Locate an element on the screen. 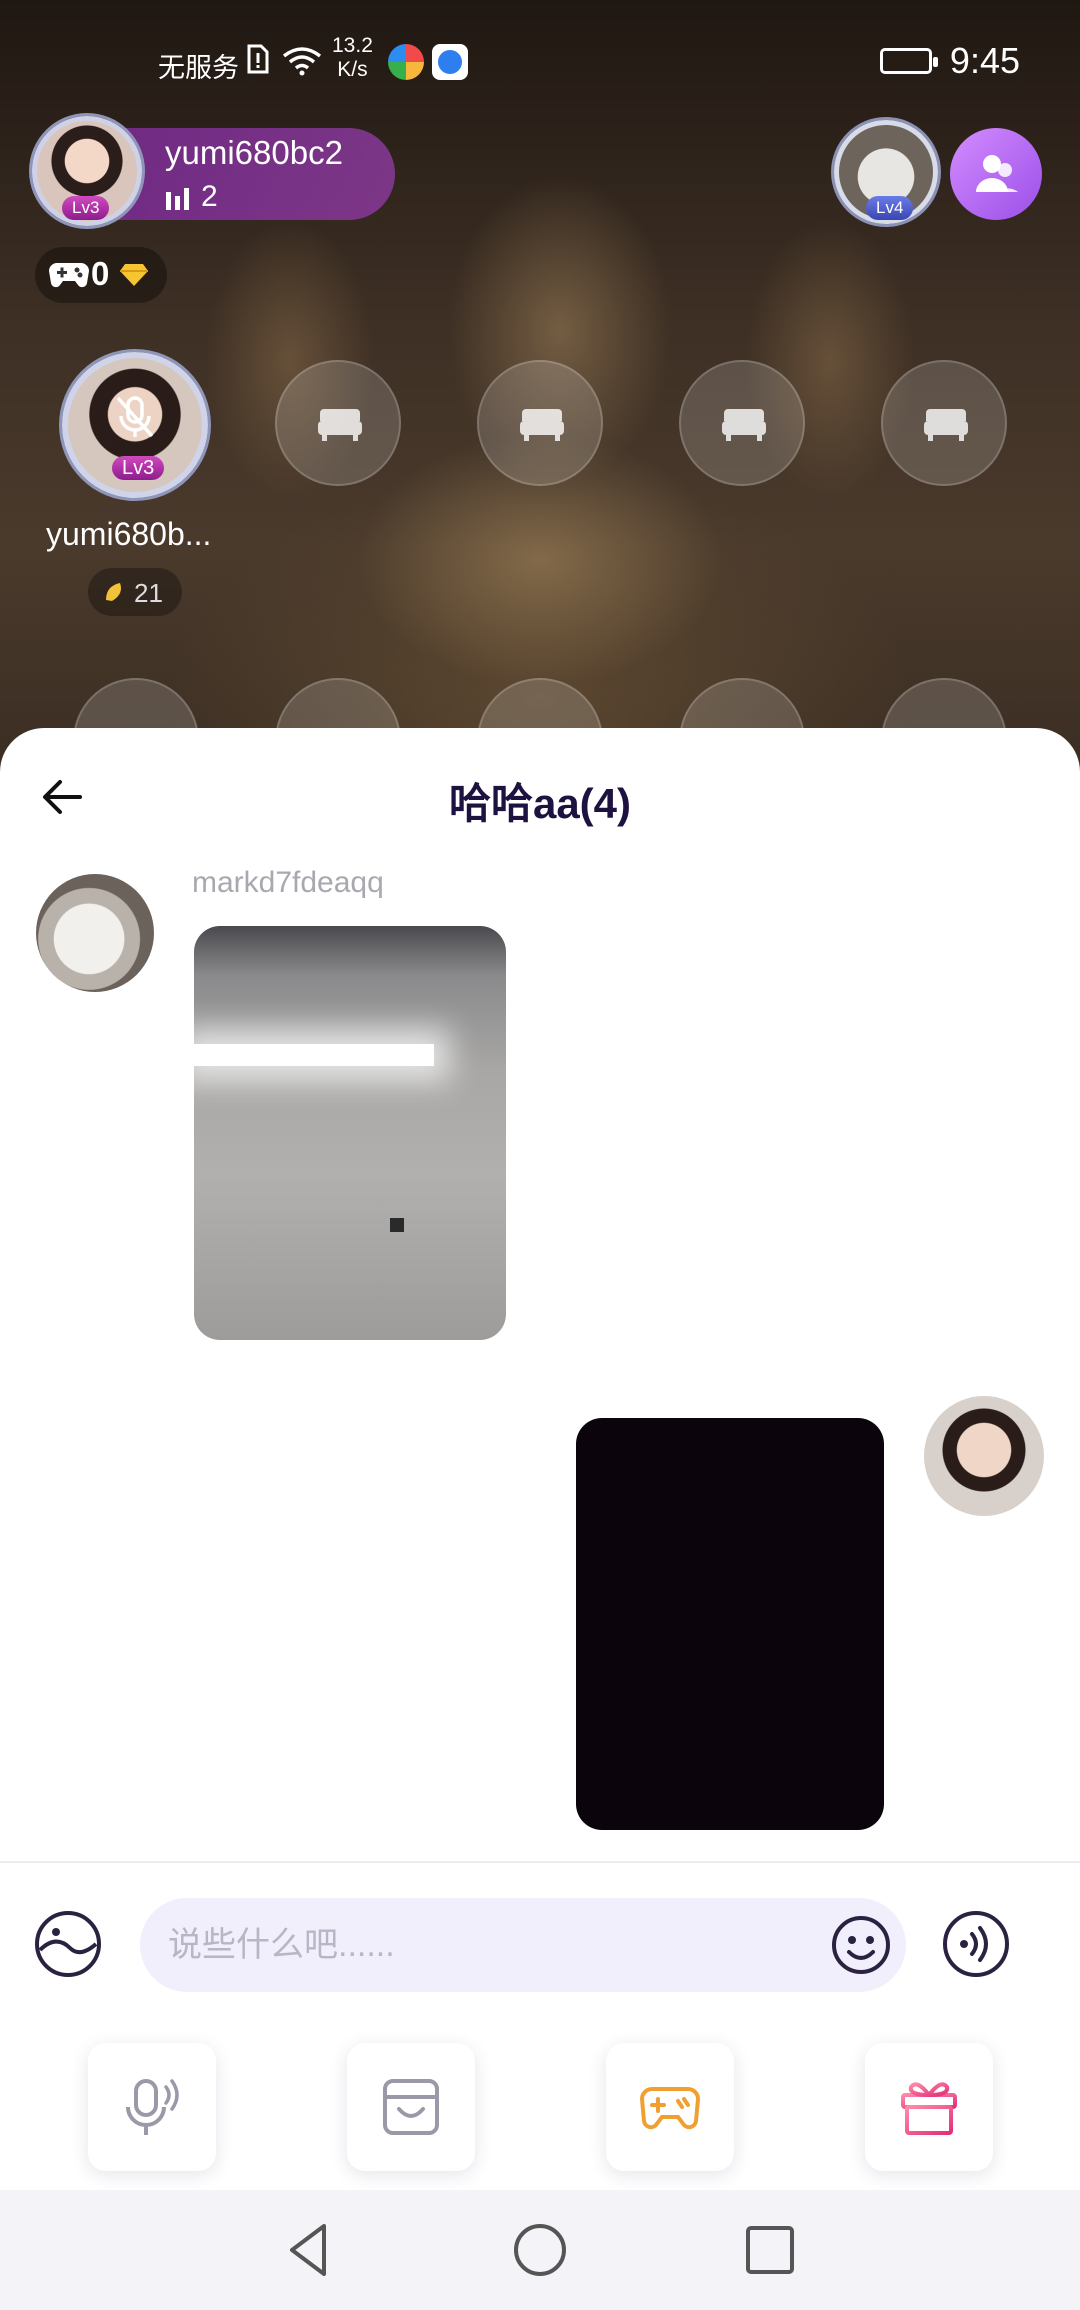  sticker-icon is located at coordinates (68, 1944).